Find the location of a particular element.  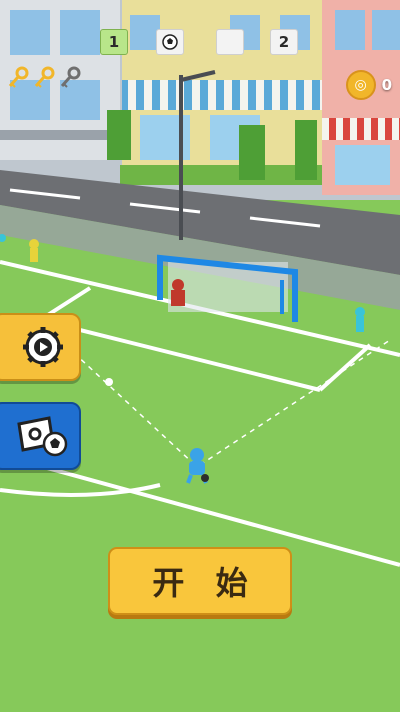

skins-button is located at coordinates (40, 436).